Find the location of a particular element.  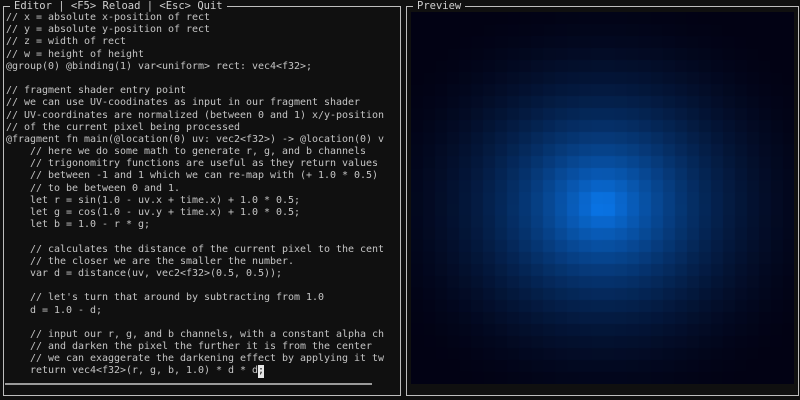

code-line: // x = absolute x-position of rect is located at coordinates (203, 18).